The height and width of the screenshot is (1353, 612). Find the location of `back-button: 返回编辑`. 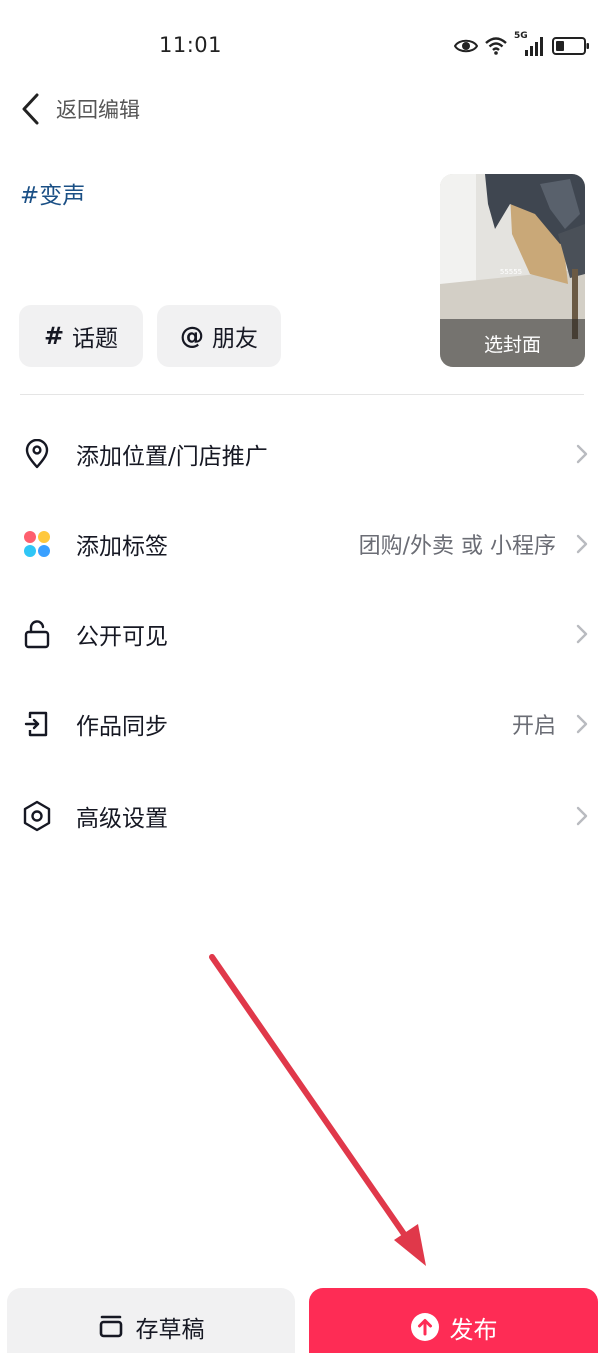

back-button: 返回编辑 is located at coordinates (80, 109).